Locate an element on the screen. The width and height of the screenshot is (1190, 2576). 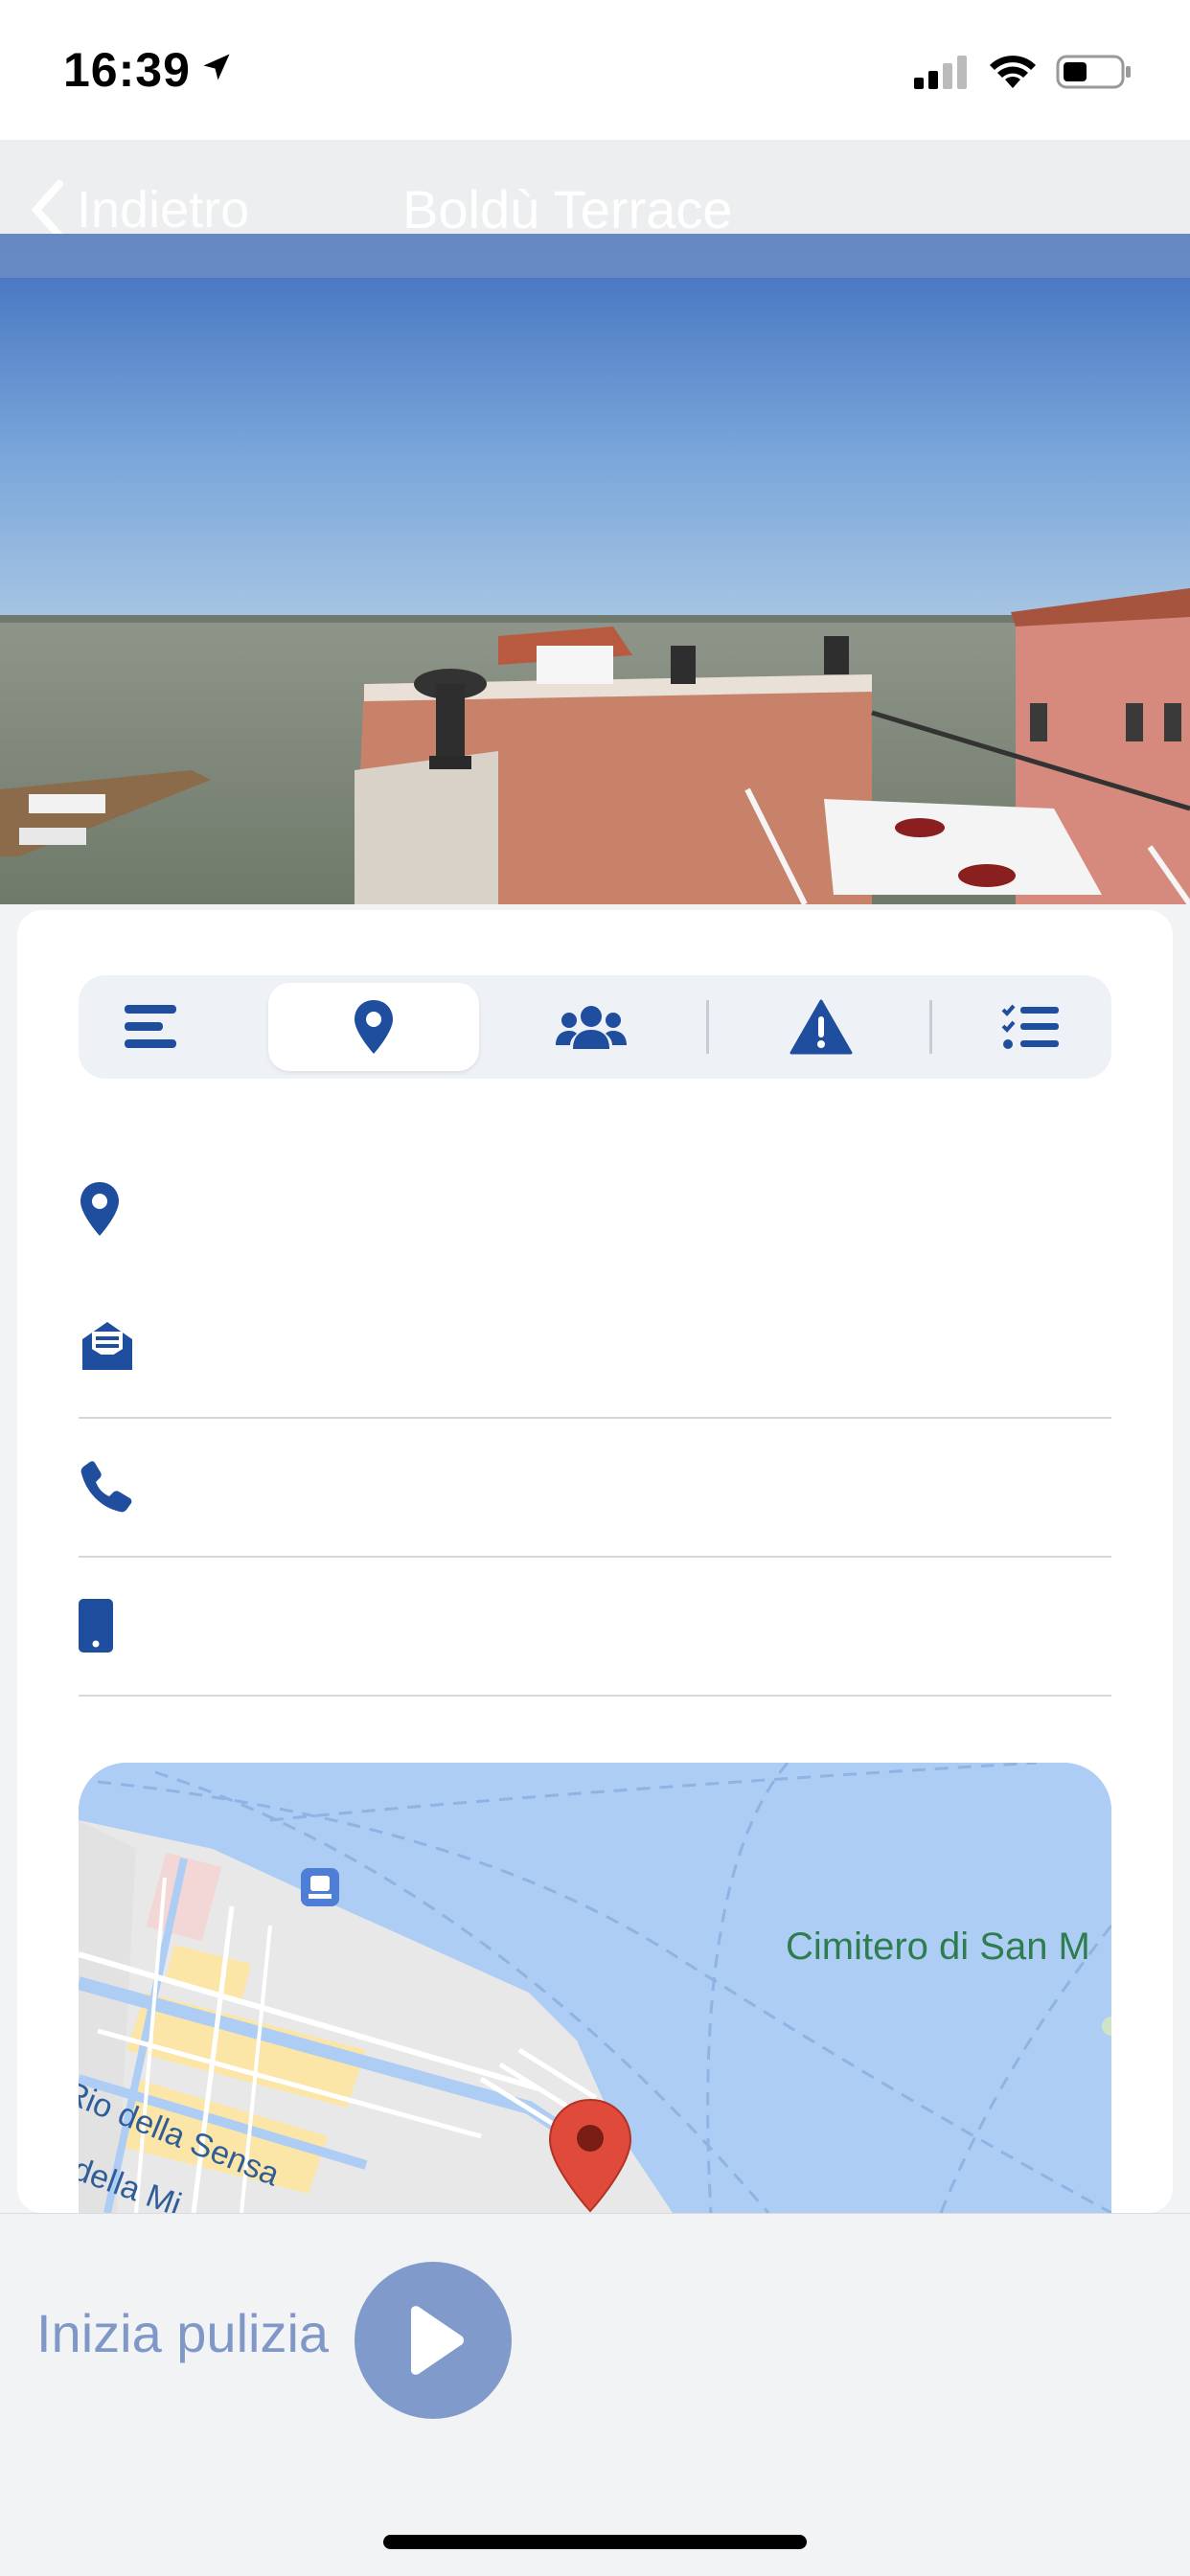
status-bar: 16:39 is located at coordinates (595, 70).